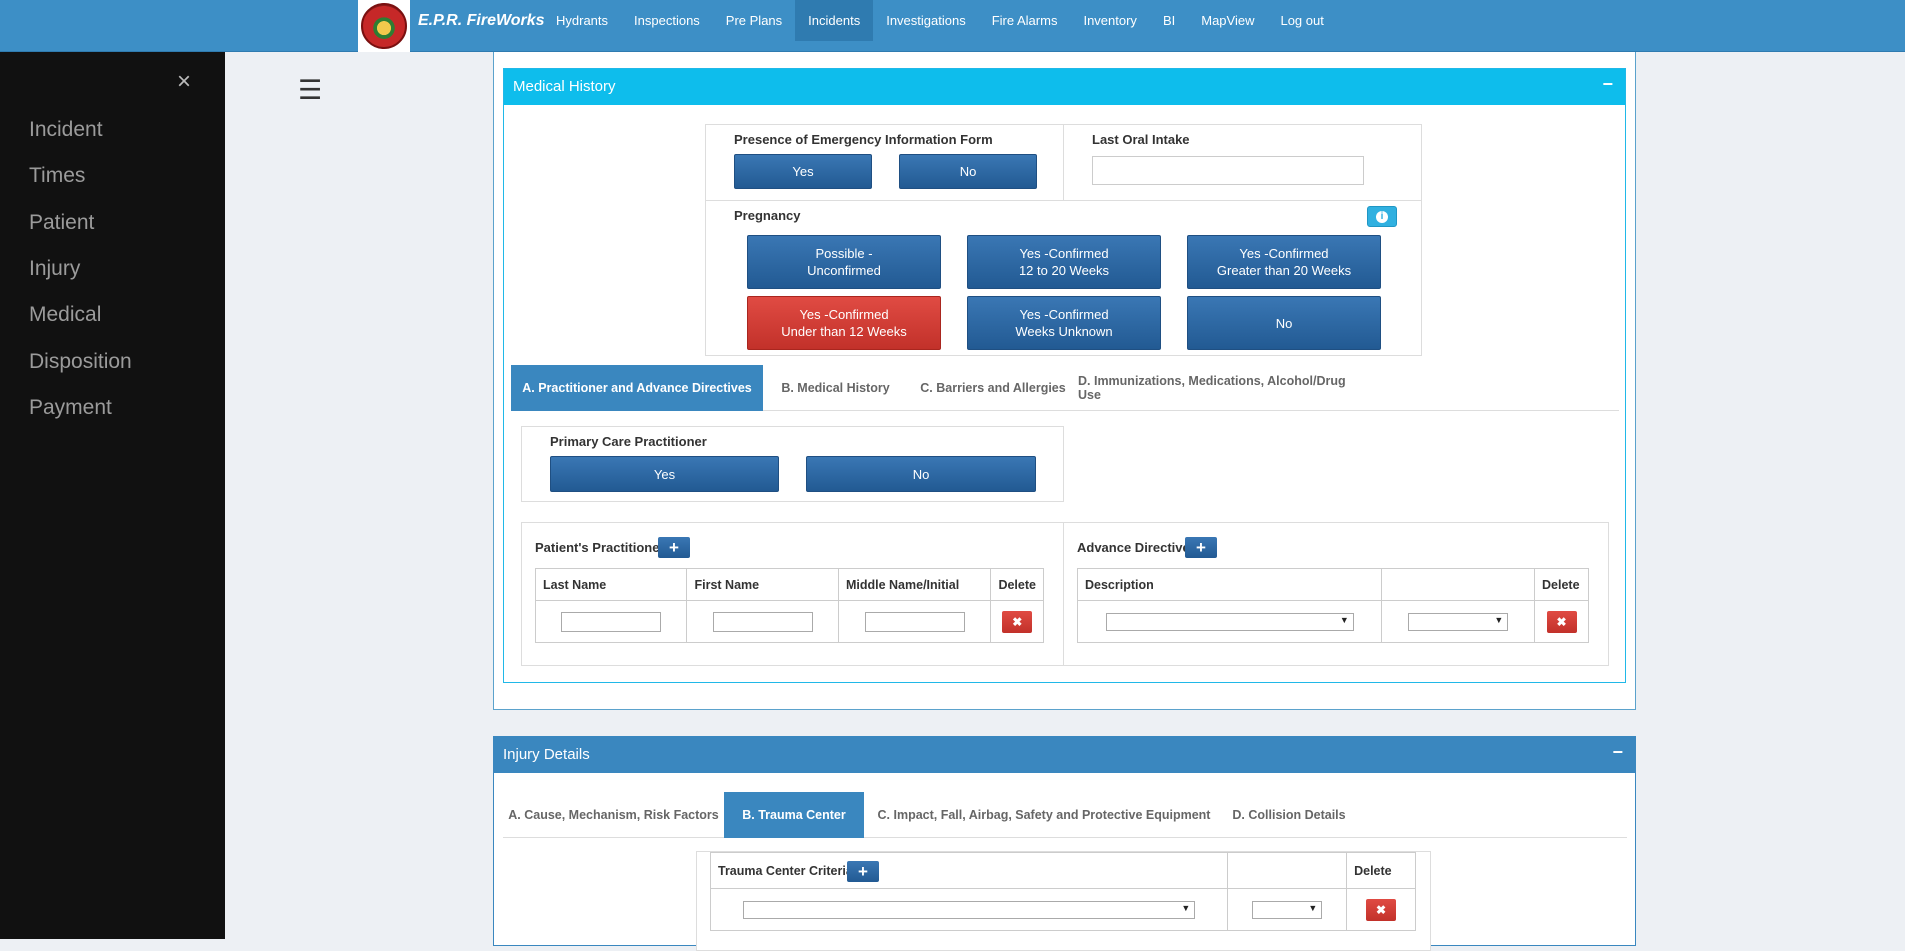 This screenshot has width=1905, height=951. Describe the element at coordinates (65, 315) in the screenshot. I see `sidebar-item-medical: Medical` at that location.